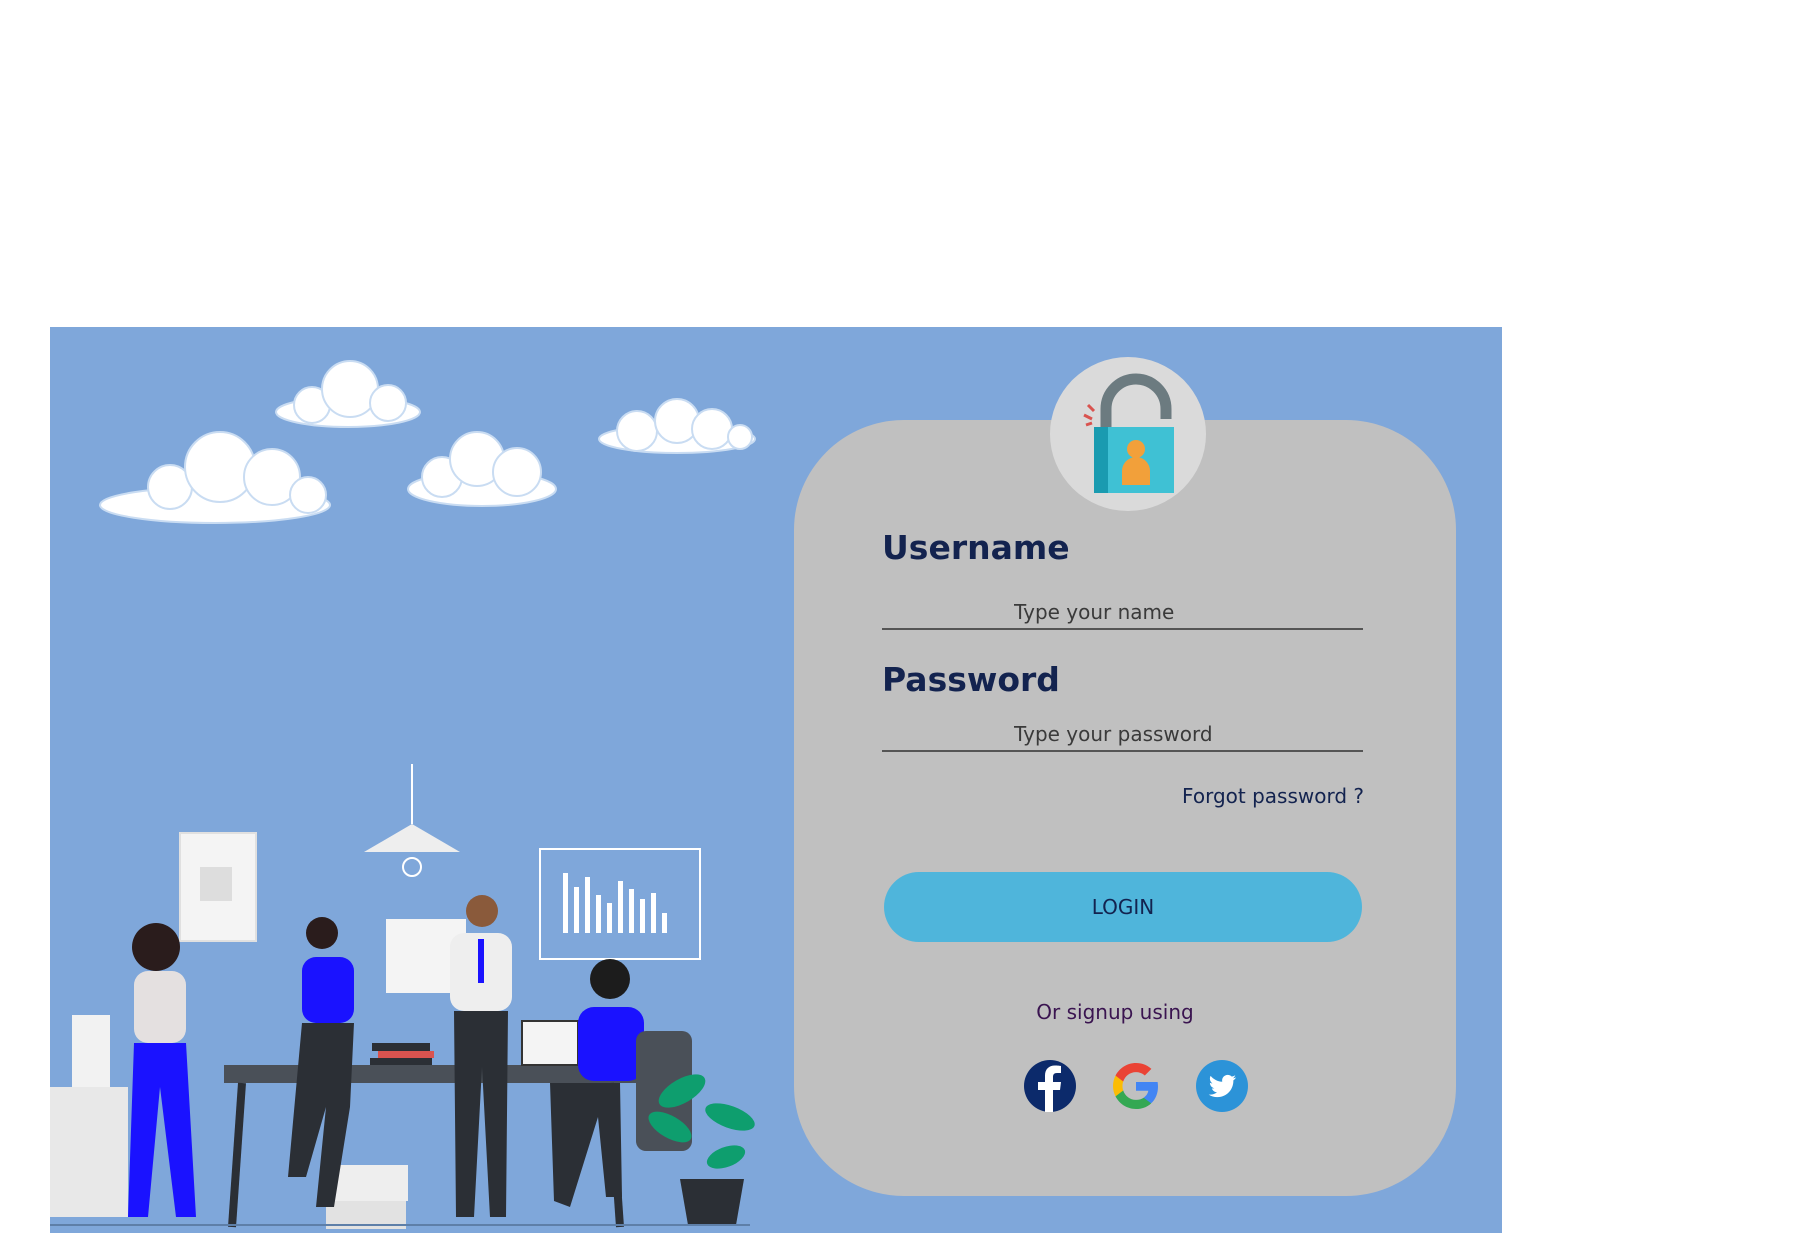 This screenshot has width=1808, height=1256. Describe the element at coordinates (1122, 735) in the screenshot. I see `password-input` at that location.